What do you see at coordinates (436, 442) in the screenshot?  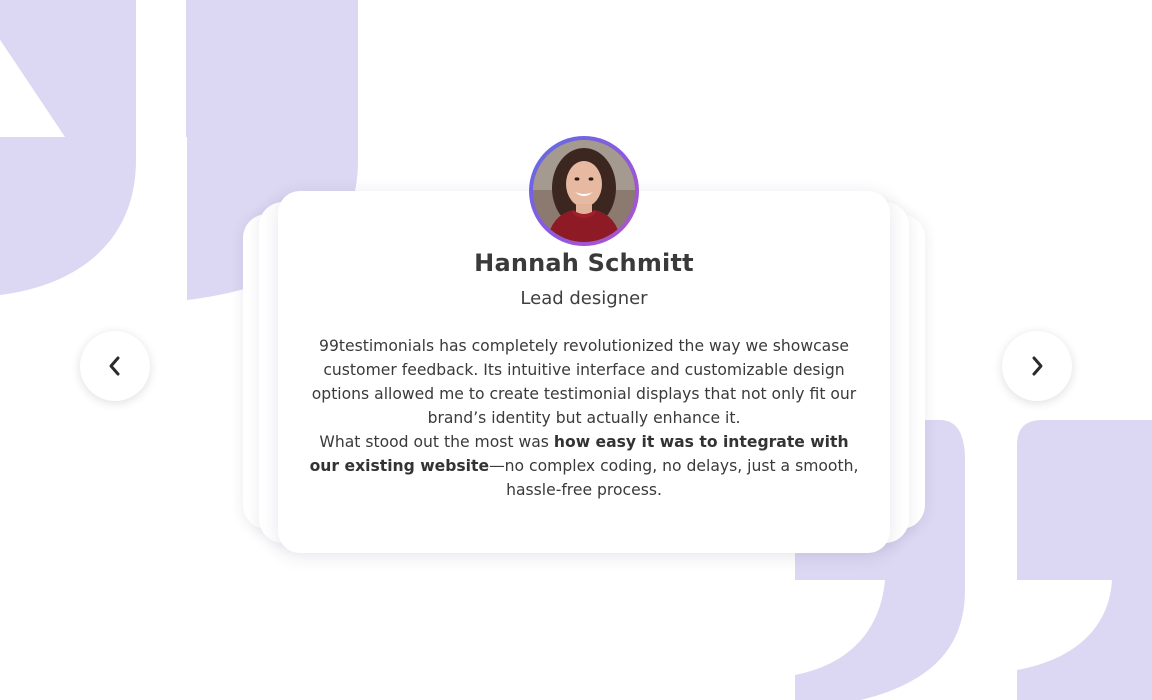 I see `testimonial-paragraph-2-lead: What stood out the most was` at bounding box center [436, 442].